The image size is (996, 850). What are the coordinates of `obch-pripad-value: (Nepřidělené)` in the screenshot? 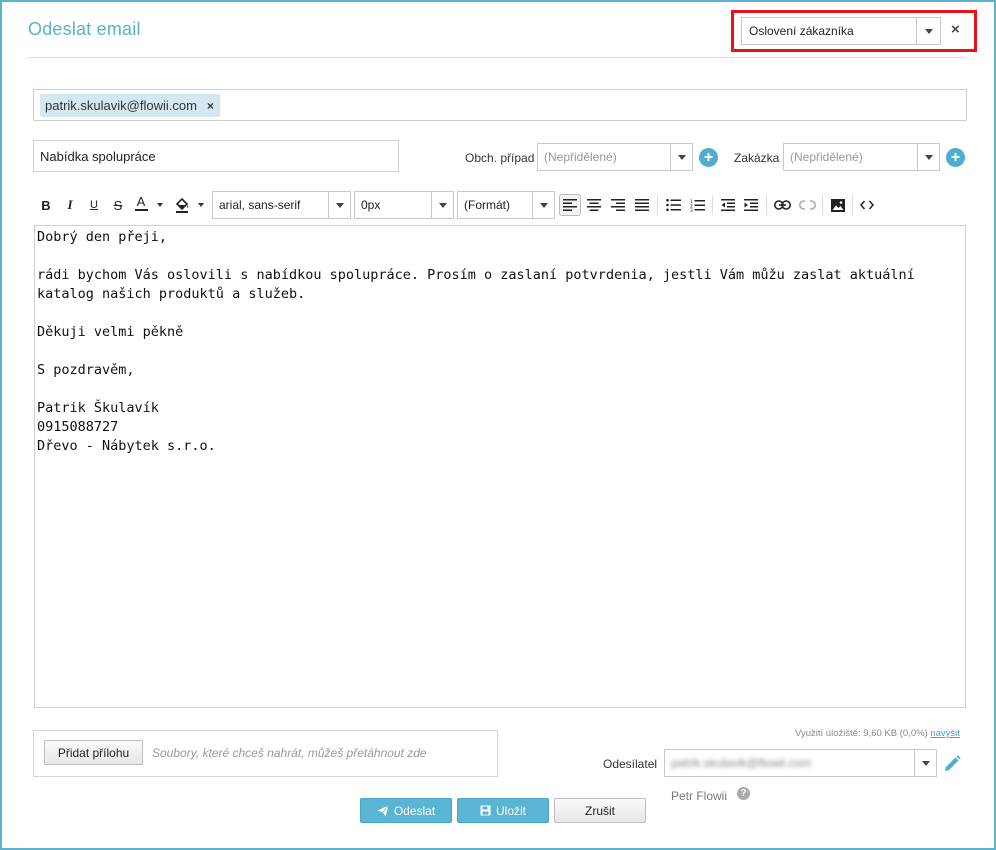 It's located at (580, 157).